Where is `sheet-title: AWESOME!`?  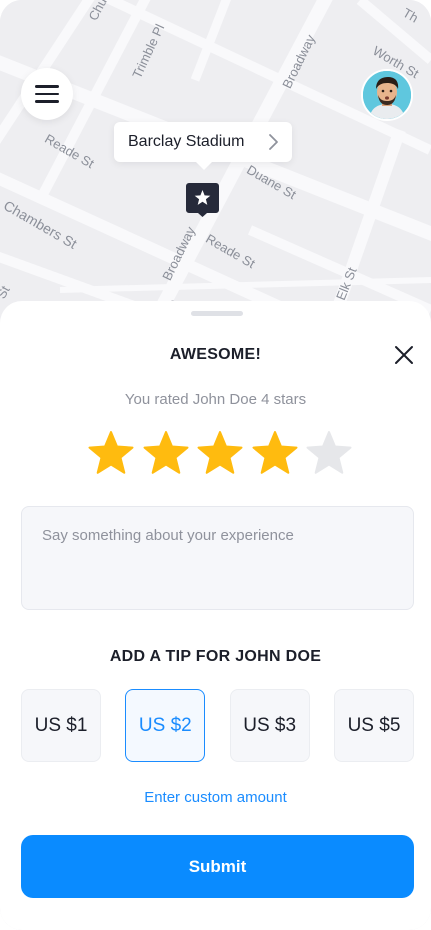
sheet-title: AWESOME! is located at coordinates (215, 354).